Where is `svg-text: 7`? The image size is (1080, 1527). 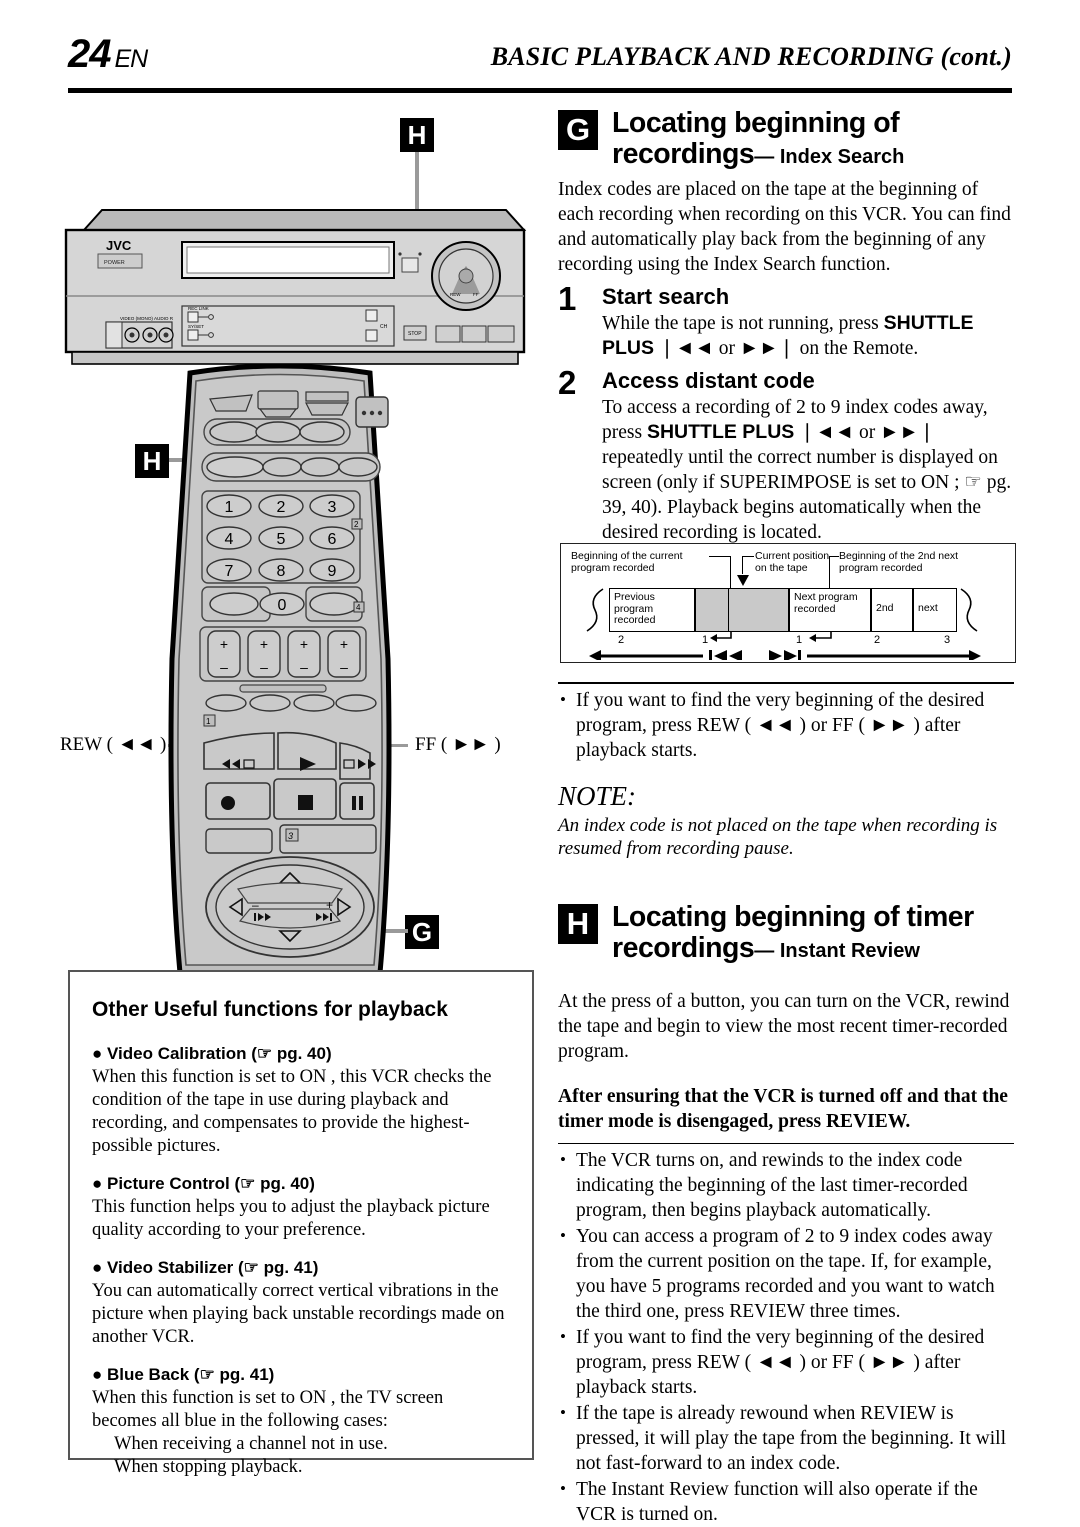
svg-text: 7 is located at coordinates (229, 571).